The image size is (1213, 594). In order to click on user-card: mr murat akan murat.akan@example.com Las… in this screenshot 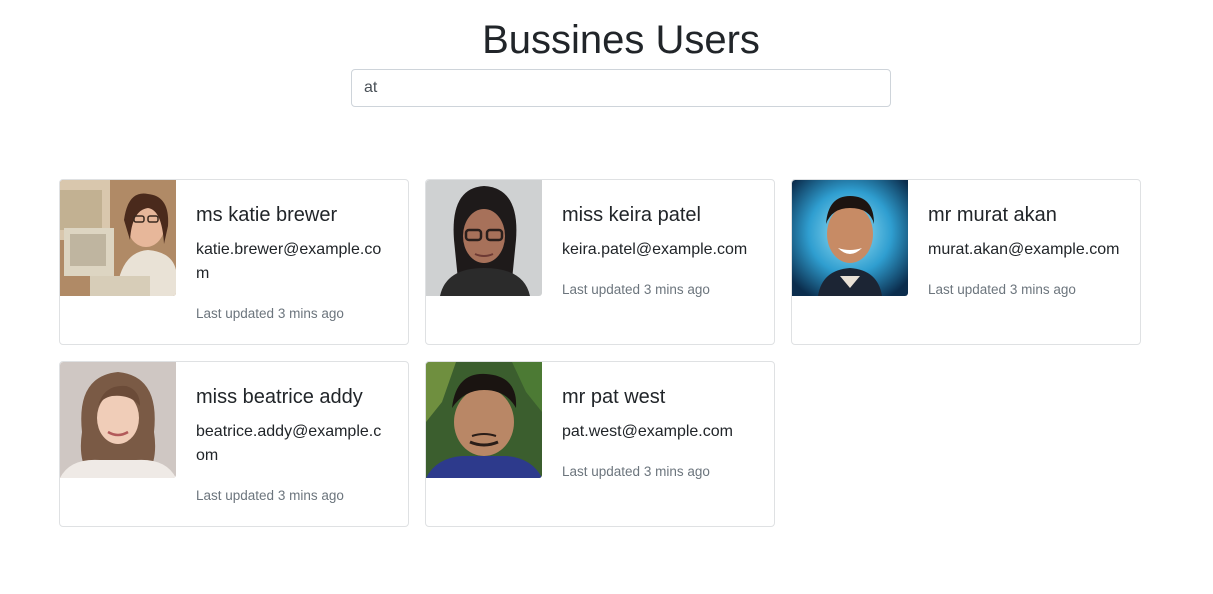, I will do `click(966, 262)`.